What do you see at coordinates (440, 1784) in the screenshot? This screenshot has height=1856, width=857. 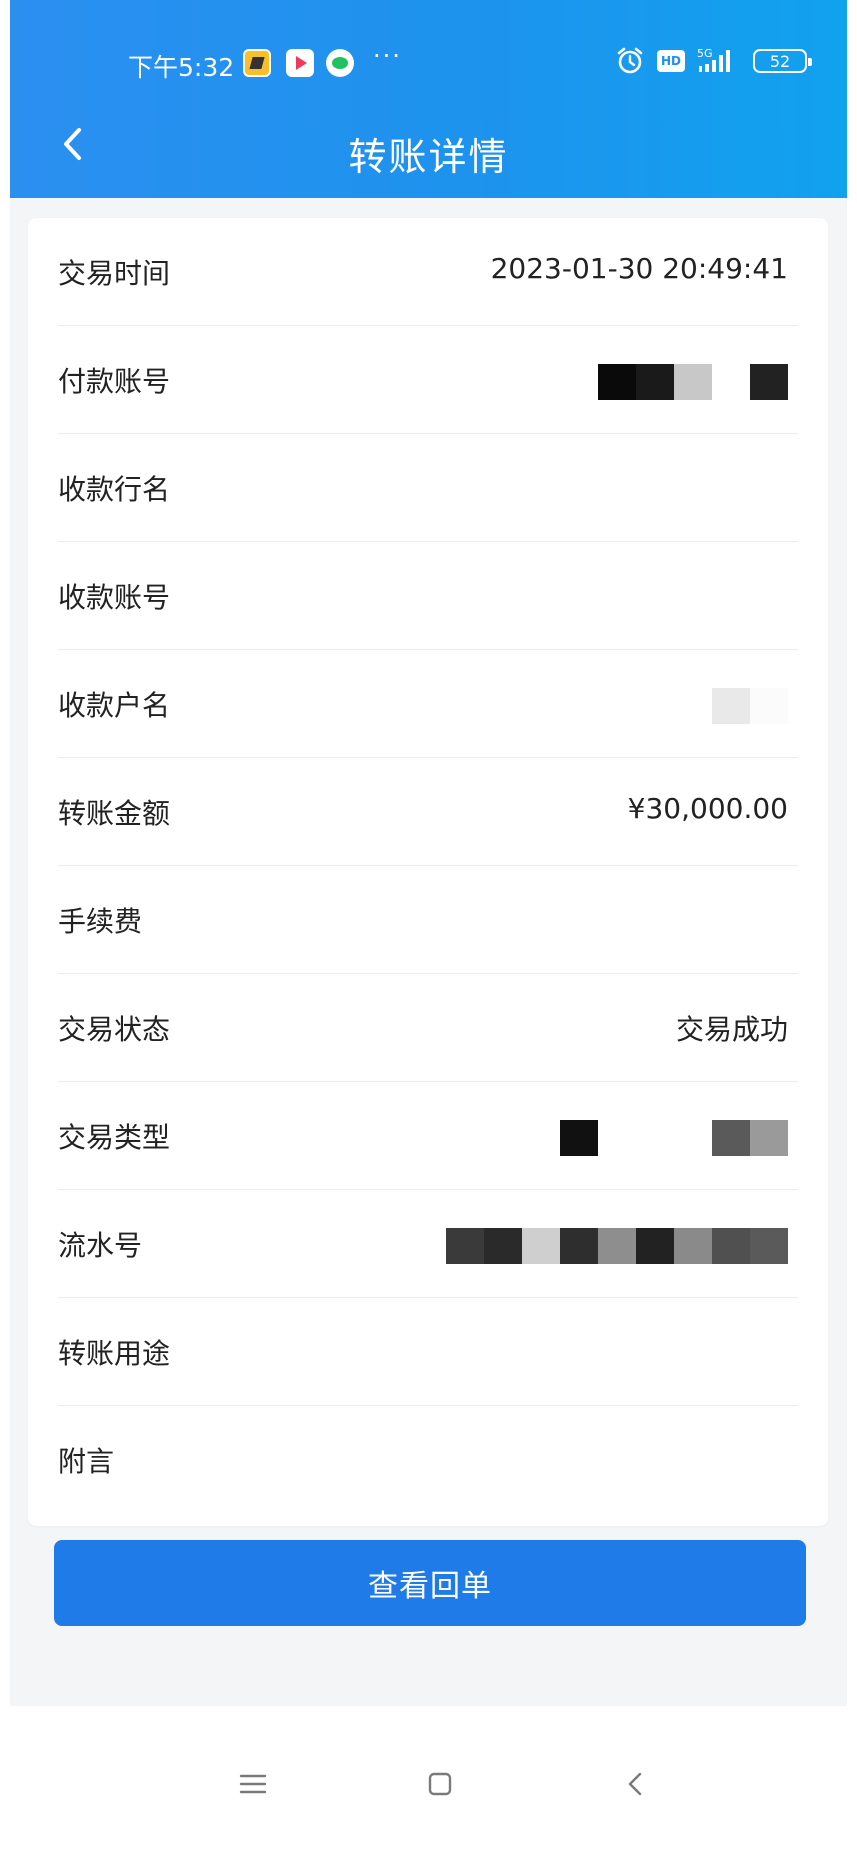 I see `home-icon` at bounding box center [440, 1784].